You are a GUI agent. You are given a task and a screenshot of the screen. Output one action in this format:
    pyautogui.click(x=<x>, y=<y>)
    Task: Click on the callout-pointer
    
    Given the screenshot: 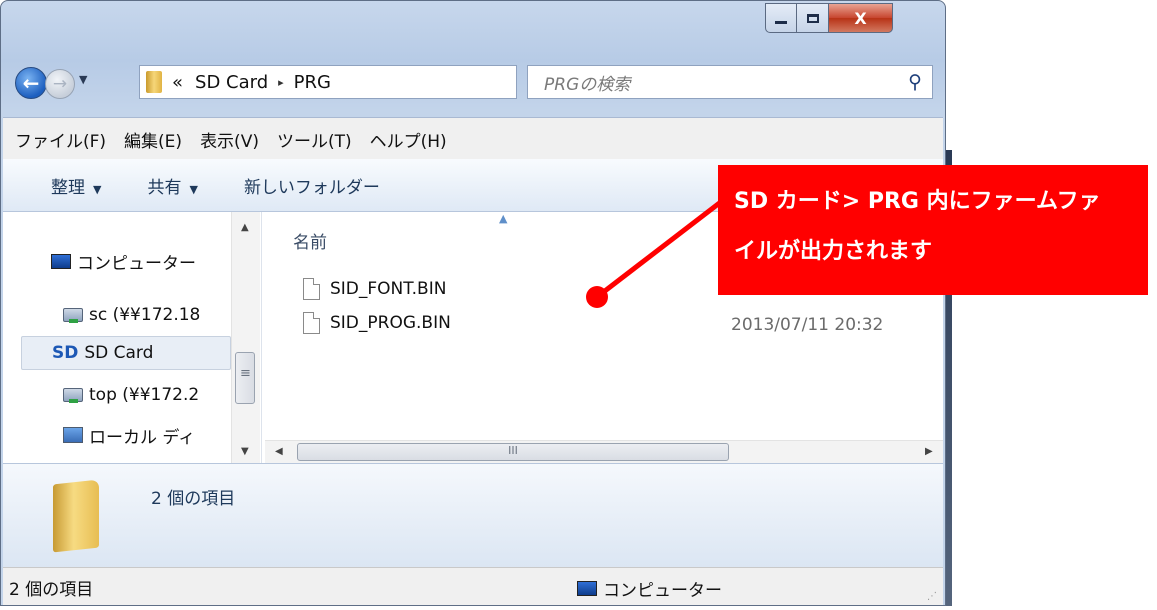 What is the action you would take?
    pyautogui.click(x=657, y=252)
    